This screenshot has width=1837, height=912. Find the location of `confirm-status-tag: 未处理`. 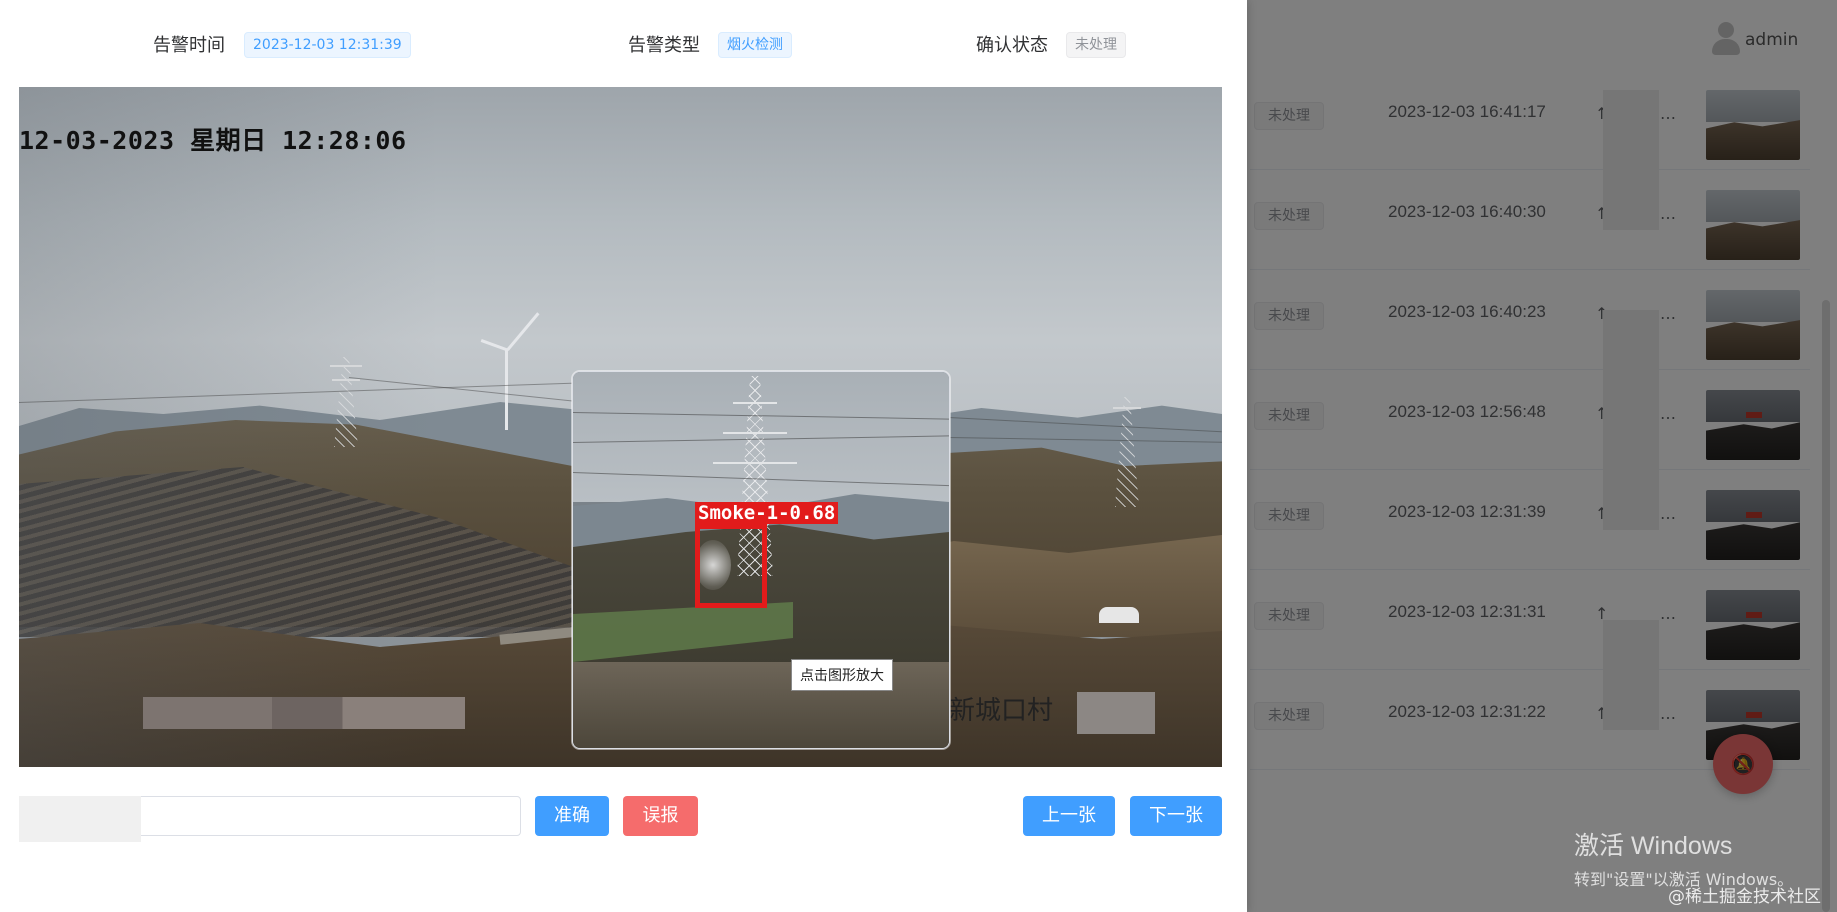

confirm-status-tag: 未处理 is located at coordinates (1096, 45).